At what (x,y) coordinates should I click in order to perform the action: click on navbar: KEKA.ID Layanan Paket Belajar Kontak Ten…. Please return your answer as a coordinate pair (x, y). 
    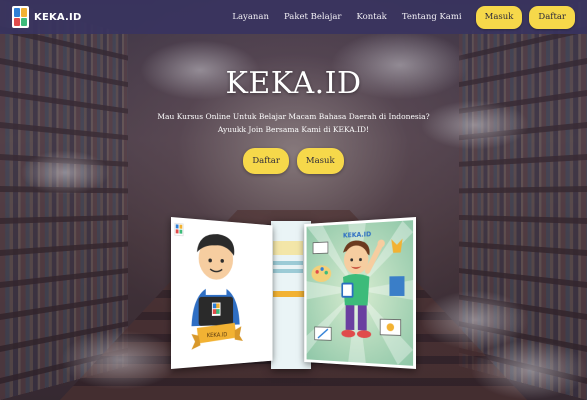
    Looking at the image, I should click on (293, 17).